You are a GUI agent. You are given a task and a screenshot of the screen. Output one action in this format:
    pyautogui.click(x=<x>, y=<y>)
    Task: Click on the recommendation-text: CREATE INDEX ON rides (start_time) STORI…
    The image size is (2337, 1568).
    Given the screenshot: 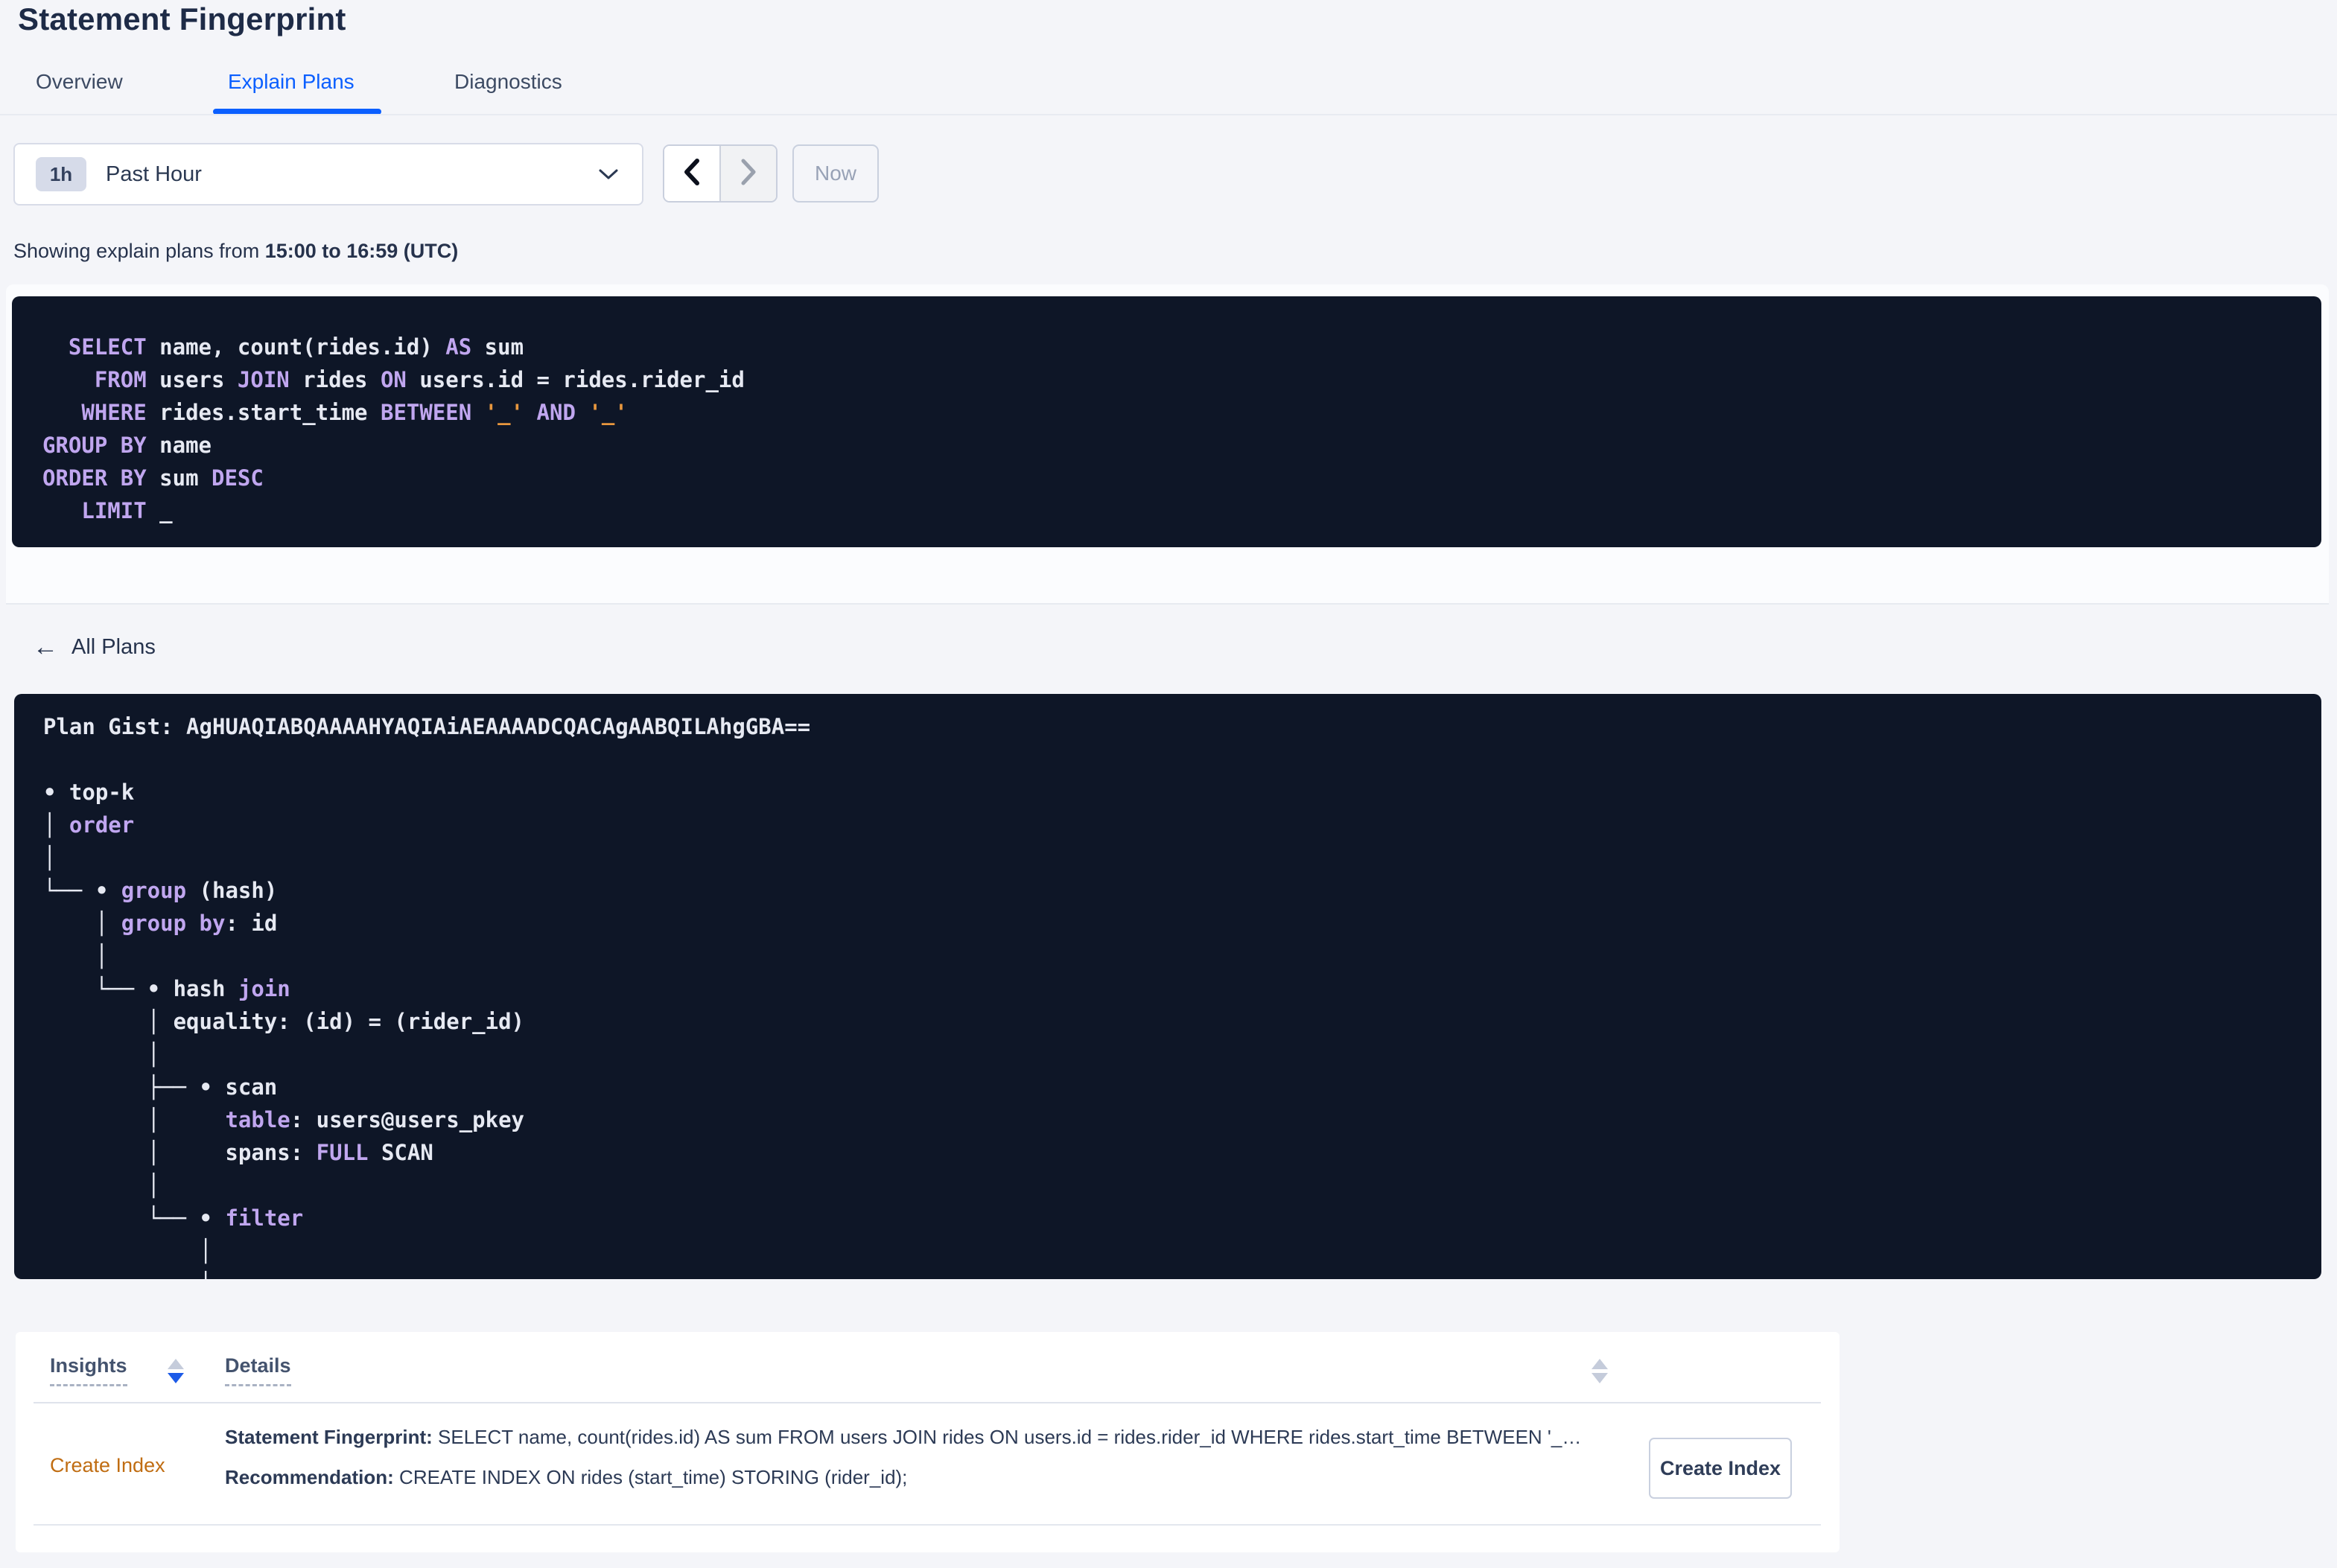 What is the action you would take?
    pyautogui.click(x=650, y=1477)
    